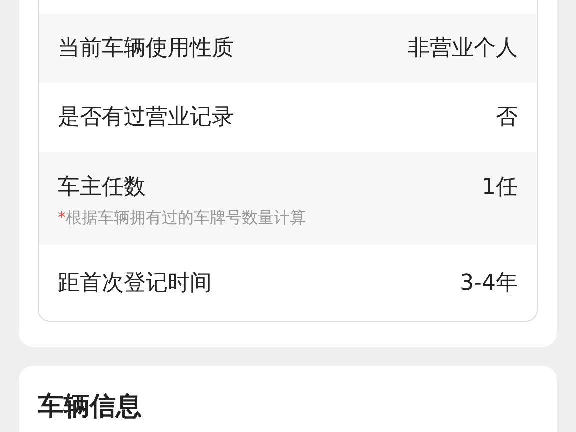  I want to click on row-label: 是否有过营业记录, so click(146, 118).